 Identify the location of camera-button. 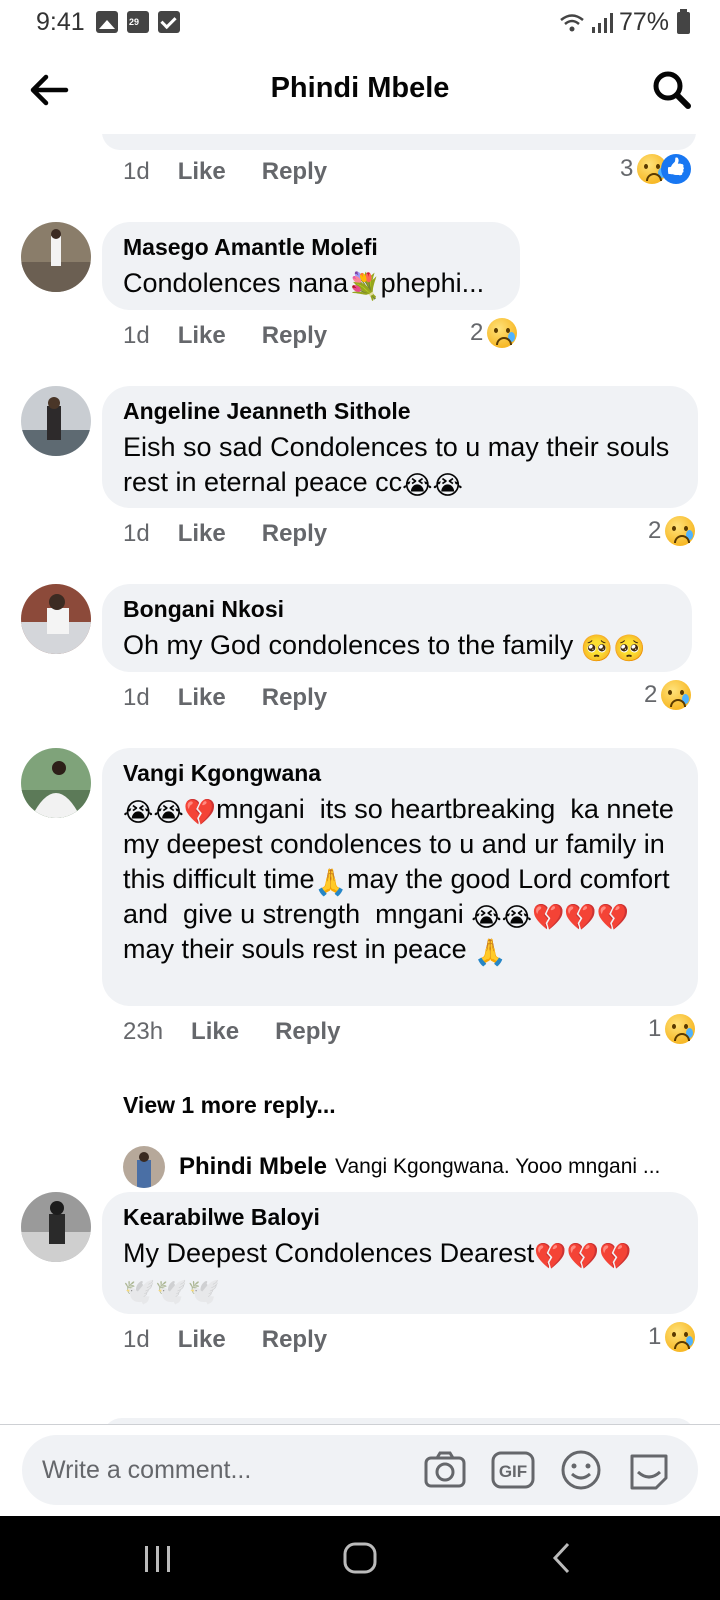
(445, 1470).